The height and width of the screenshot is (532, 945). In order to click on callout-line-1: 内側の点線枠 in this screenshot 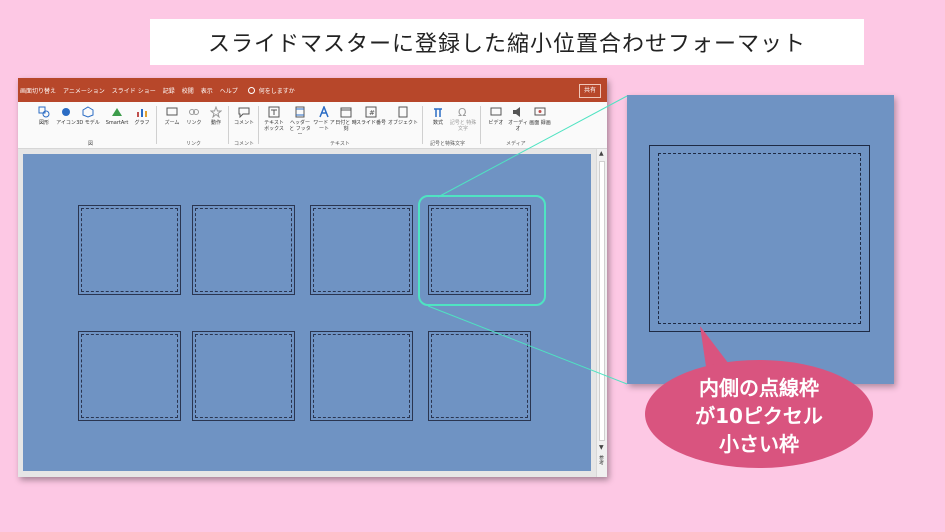, I will do `click(759, 388)`.